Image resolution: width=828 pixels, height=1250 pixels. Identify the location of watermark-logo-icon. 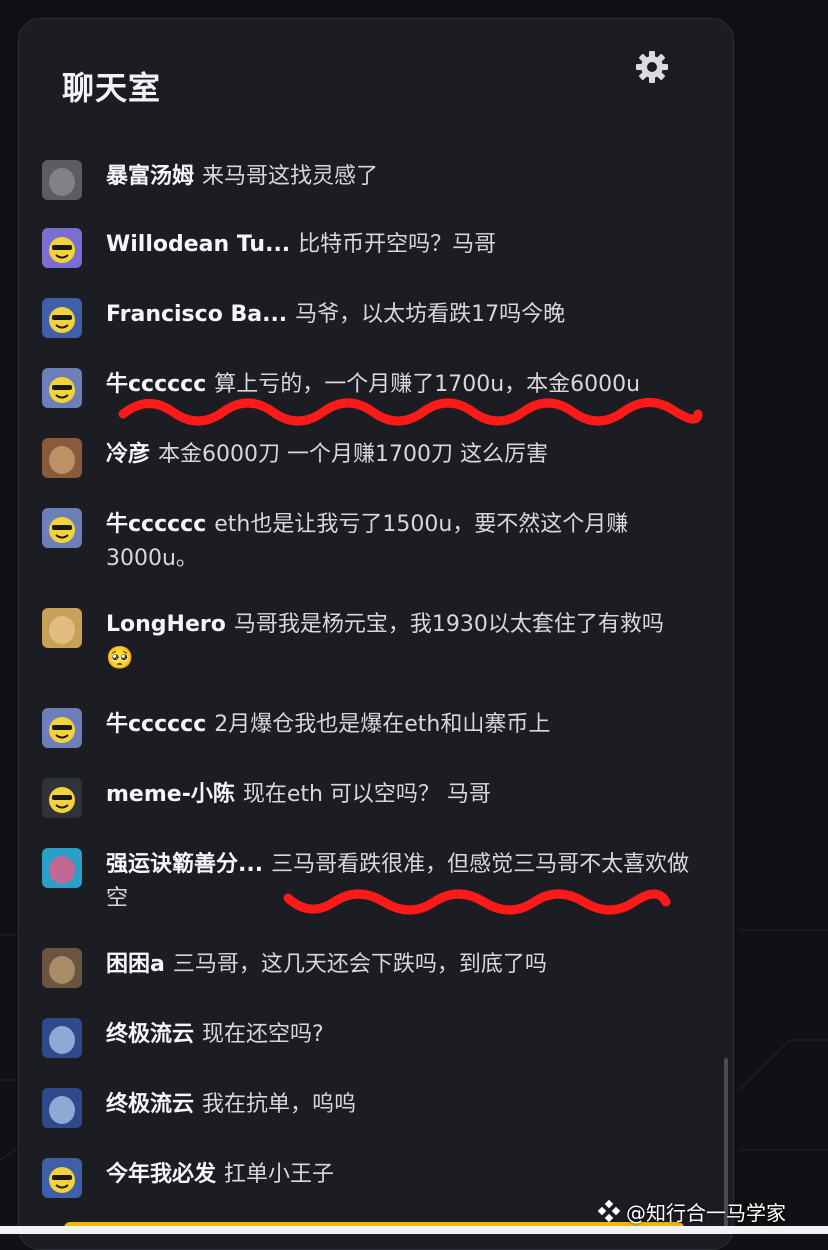
(609, 1211).